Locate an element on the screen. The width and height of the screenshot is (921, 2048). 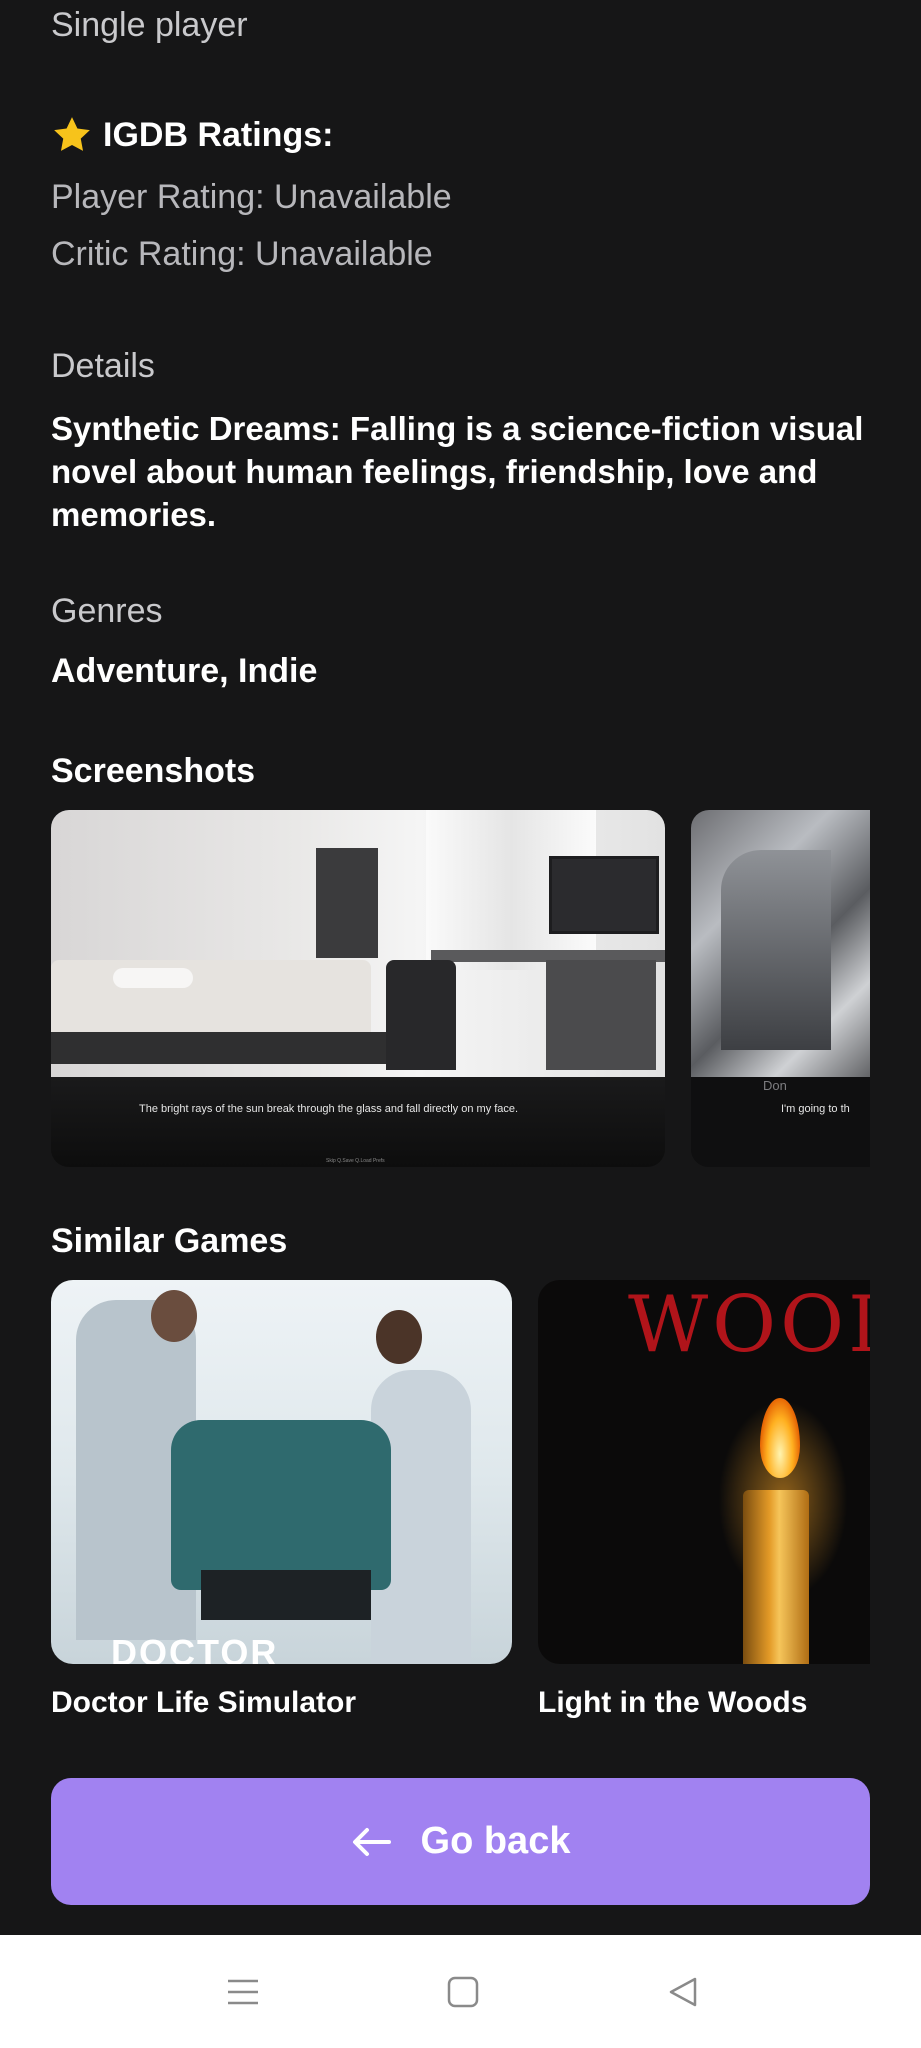
home-icon is located at coordinates (463, 1991).